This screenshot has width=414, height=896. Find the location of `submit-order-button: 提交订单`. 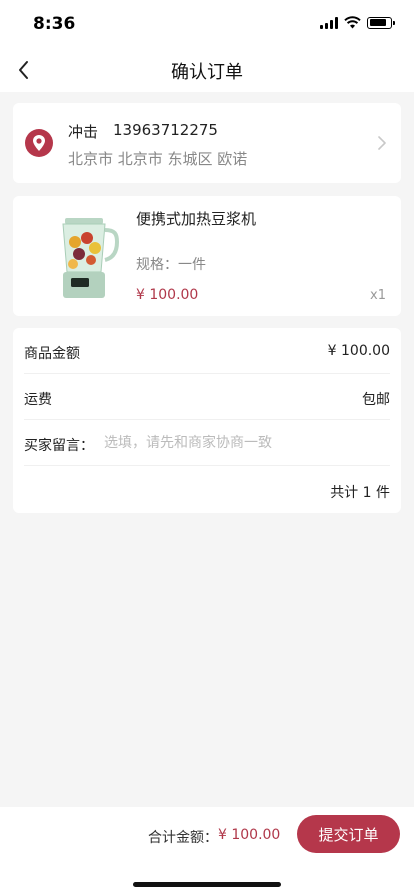

submit-order-button: 提交订单 is located at coordinates (348, 834).